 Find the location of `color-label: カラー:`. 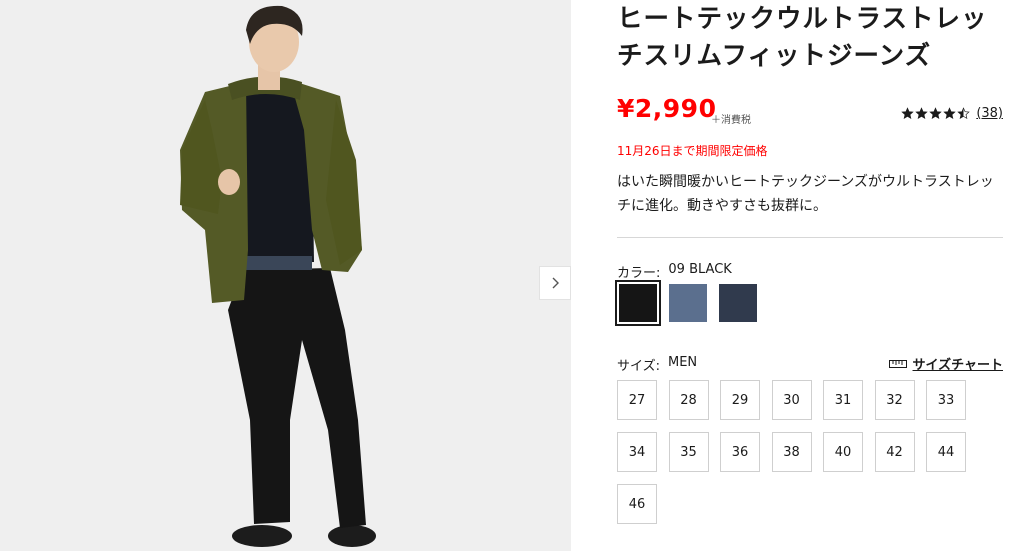

color-label: カラー: is located at coordinates (639, 273).